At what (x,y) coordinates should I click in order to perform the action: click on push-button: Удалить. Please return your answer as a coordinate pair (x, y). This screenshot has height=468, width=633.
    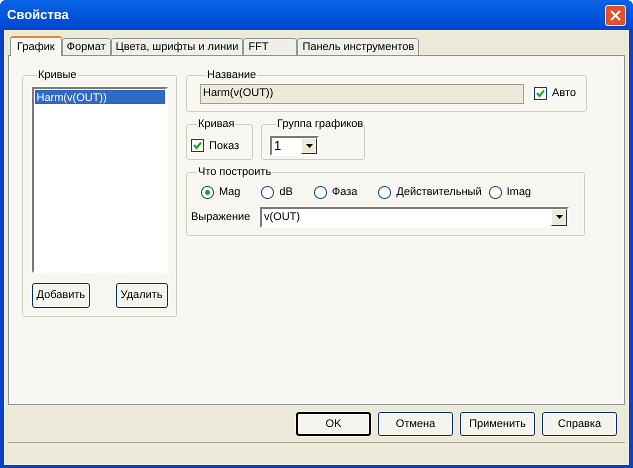
    Looking at the image, I should click on (142, 295).